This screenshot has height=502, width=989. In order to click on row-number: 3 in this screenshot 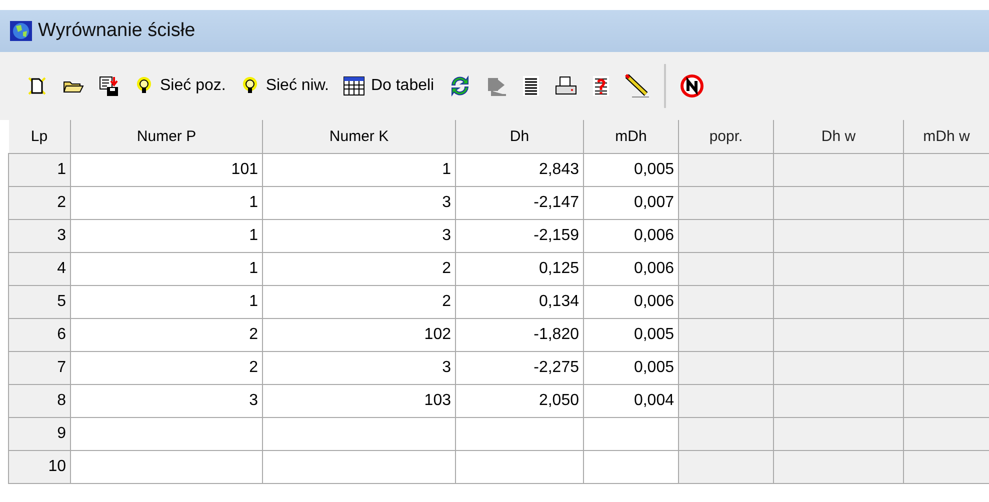, I will do `click(39, 236)`.